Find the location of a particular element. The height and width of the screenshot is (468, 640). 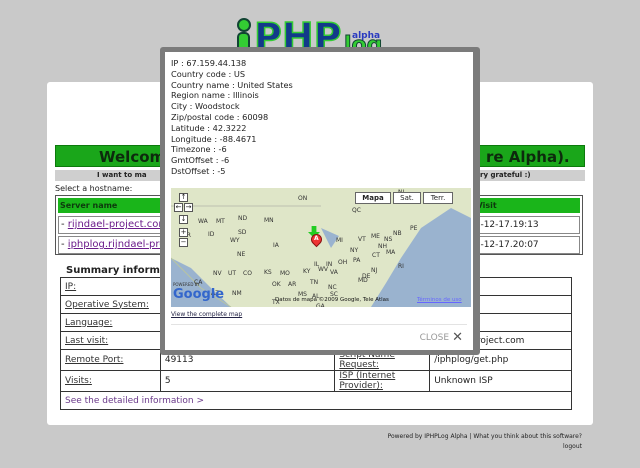

map-state-label: NB is located at coordinates (397, 233).